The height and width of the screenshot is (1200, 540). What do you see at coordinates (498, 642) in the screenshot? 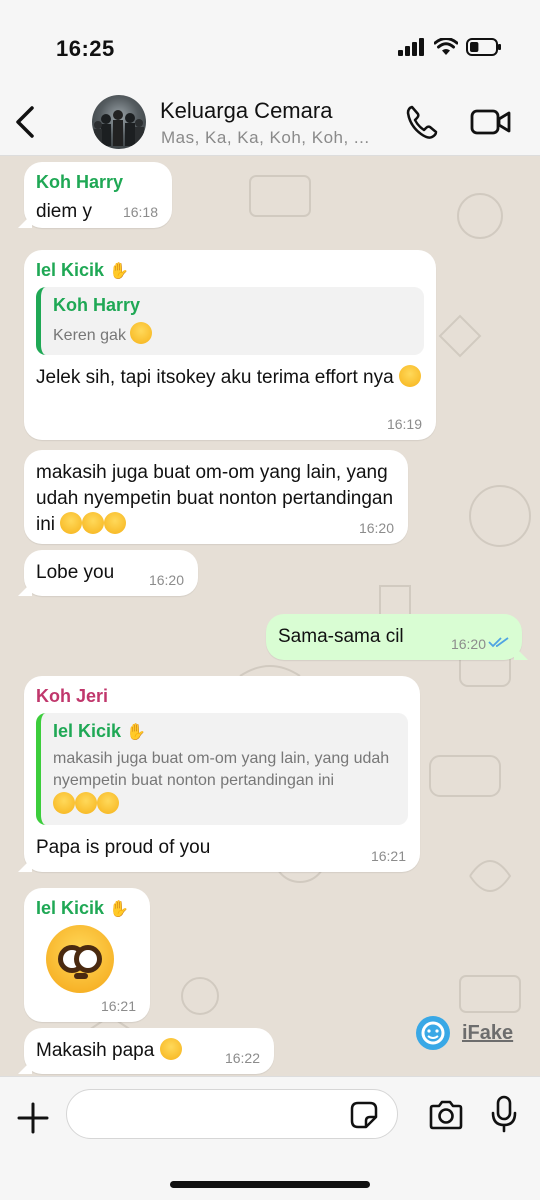
I see `read-receipt-icon` at bounding box center [498, 642].